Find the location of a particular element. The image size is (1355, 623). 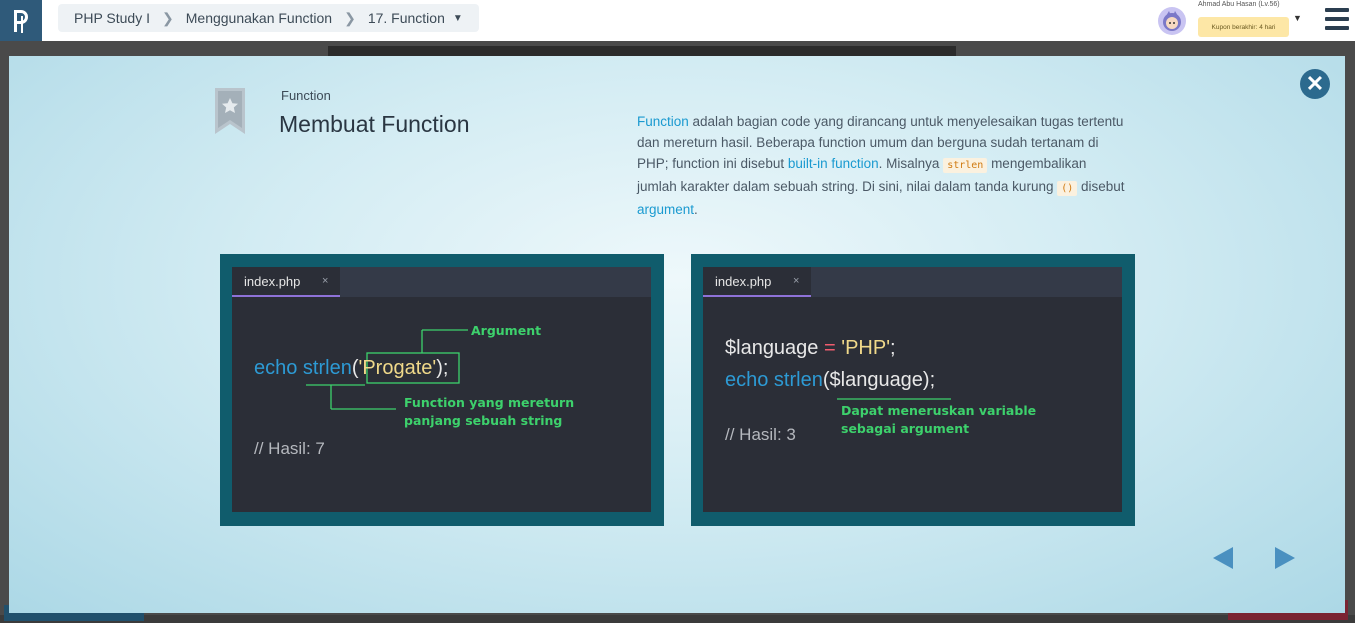

code-variable: $language is located at coordinates (772, 348).